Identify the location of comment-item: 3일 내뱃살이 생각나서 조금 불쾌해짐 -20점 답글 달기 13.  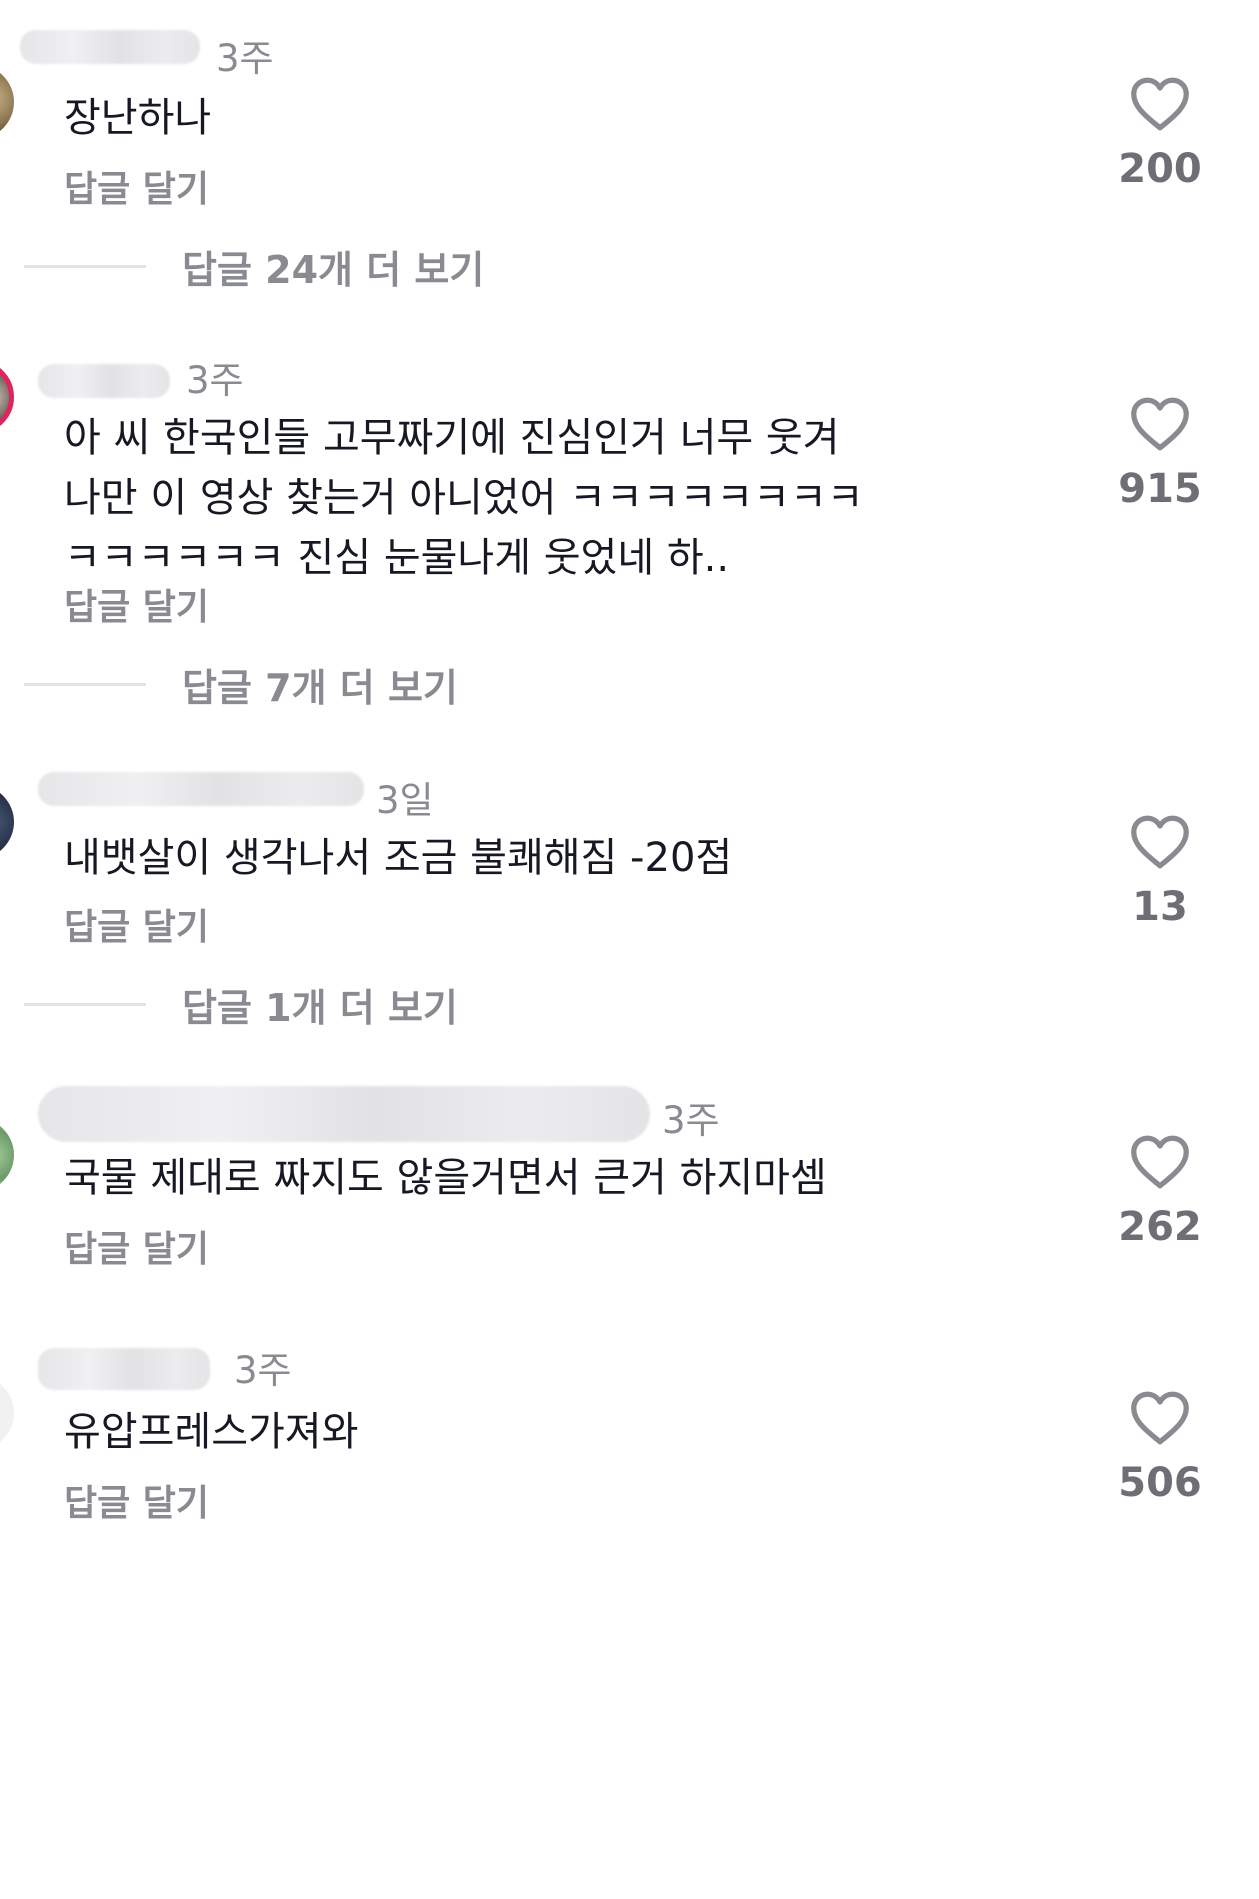
(629, 860).